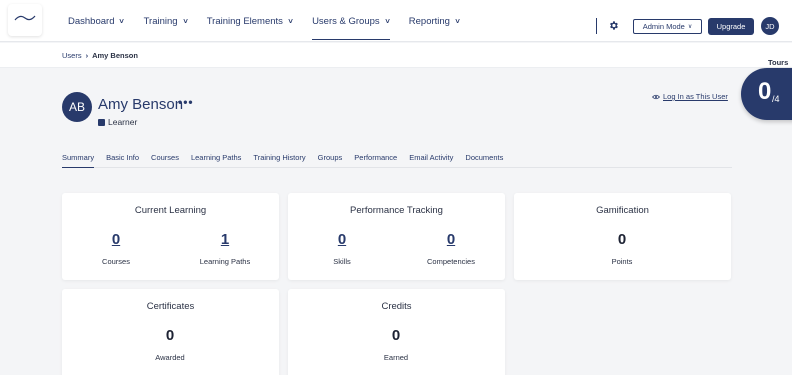 The image size is (792, 375). What do you see at coordinates (342, 261) in the screenshot?
I see `skills-metric-label: Skills` at bounding box center [342, 261].